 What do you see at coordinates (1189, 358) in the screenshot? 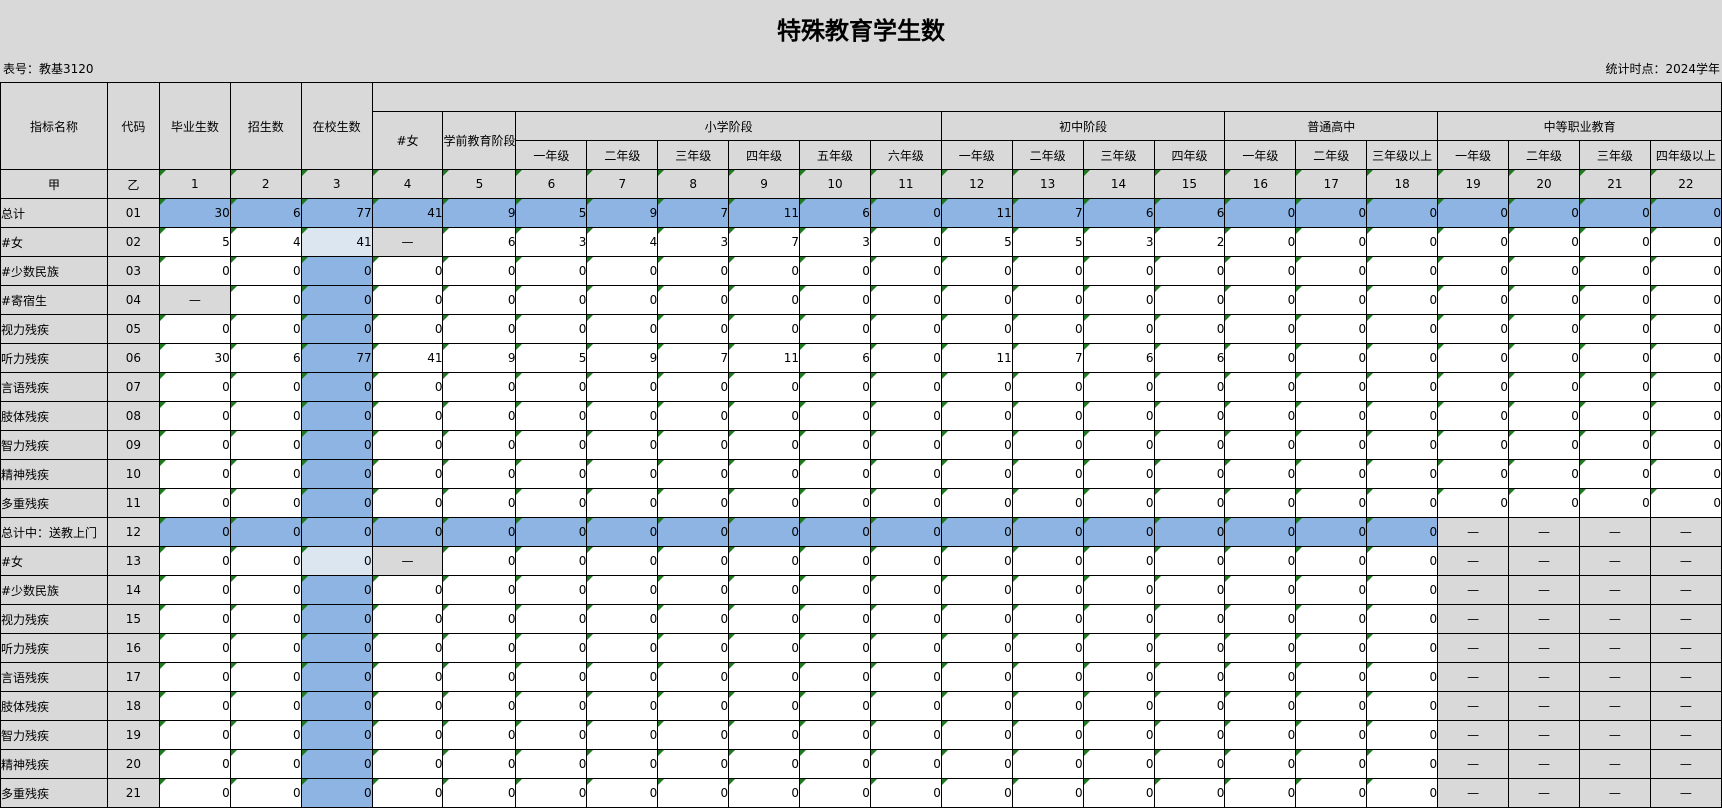
I see `data-cell: 6` at bounding box center [1189, 358].